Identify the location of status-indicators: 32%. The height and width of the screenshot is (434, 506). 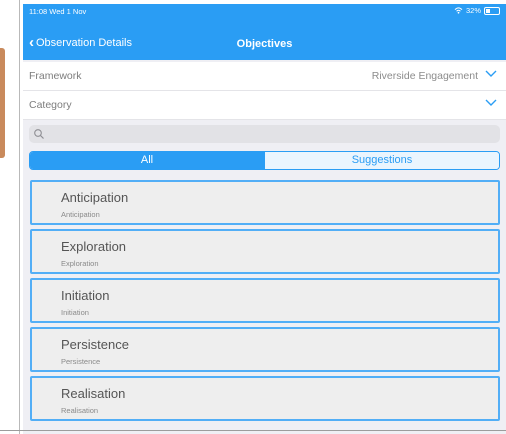
(477, 10).